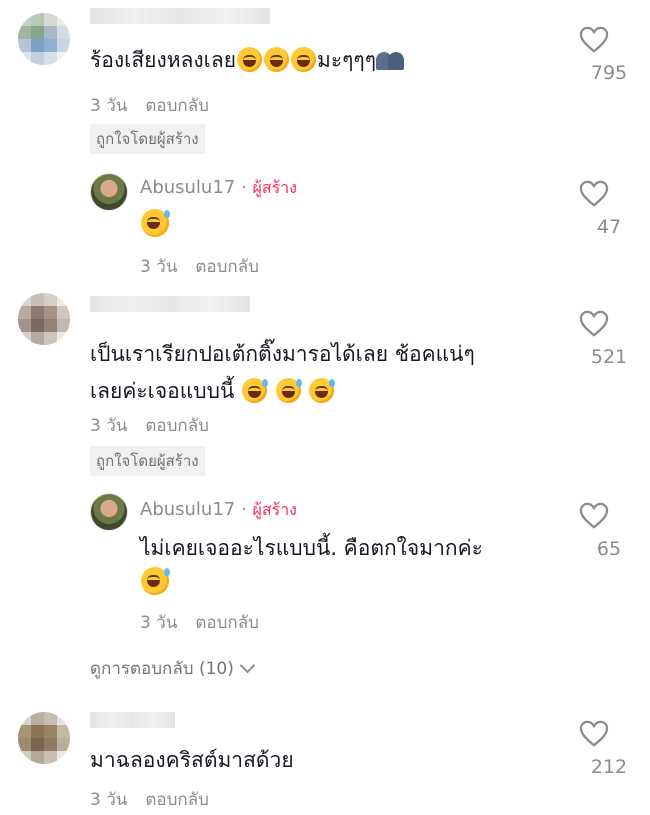  I want to click on comment-line-2: เลยค่ะเจอแบบนี้, so click(282, 391).